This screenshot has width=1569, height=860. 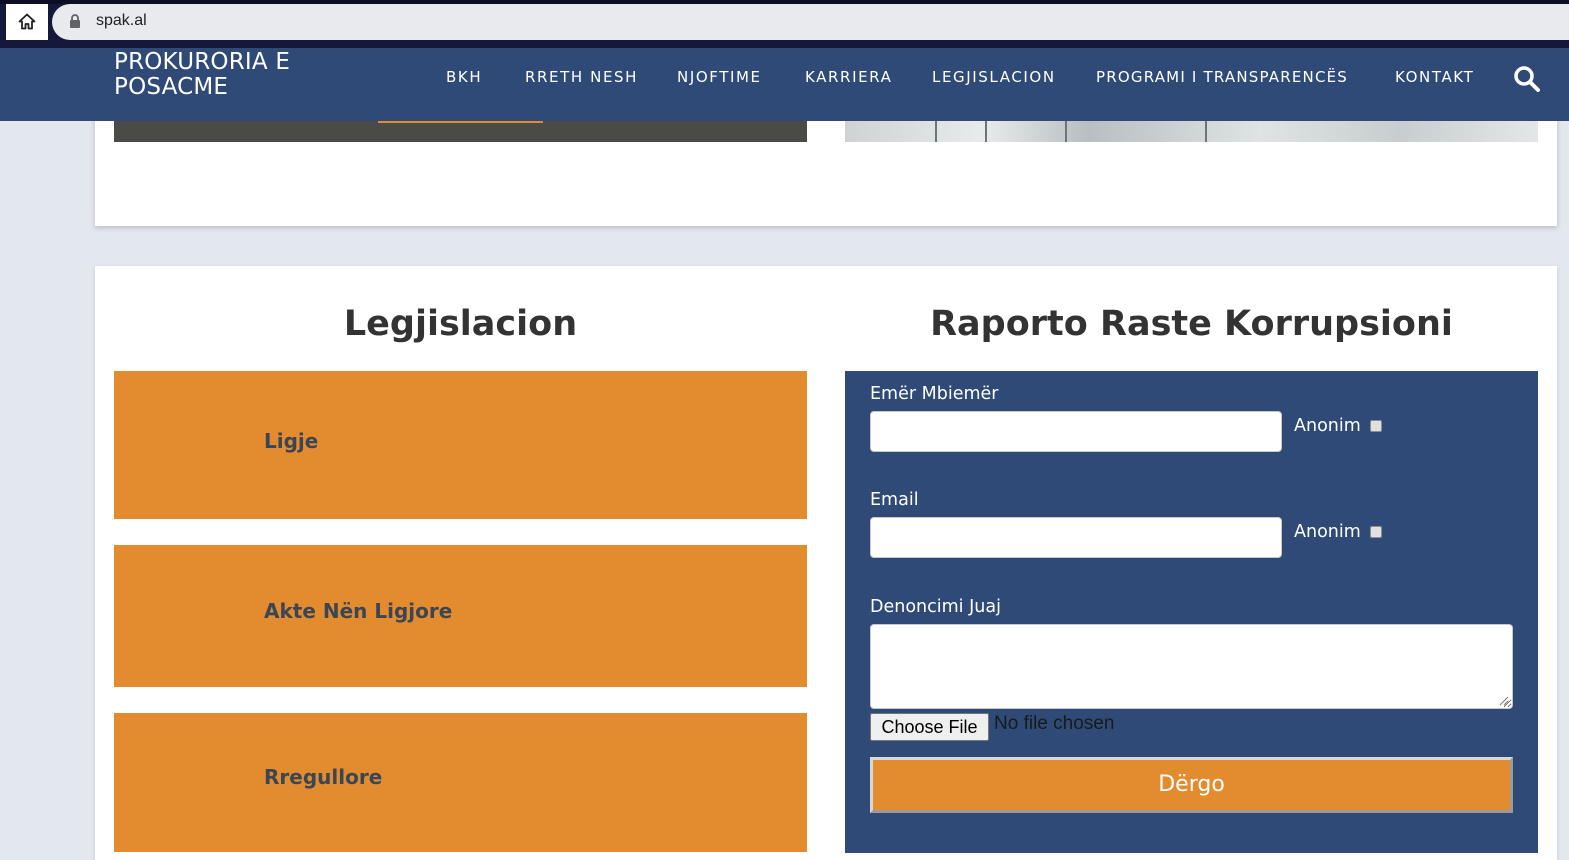 I want to click on law-link-label: Rregullore, so click(x=323, y=777).